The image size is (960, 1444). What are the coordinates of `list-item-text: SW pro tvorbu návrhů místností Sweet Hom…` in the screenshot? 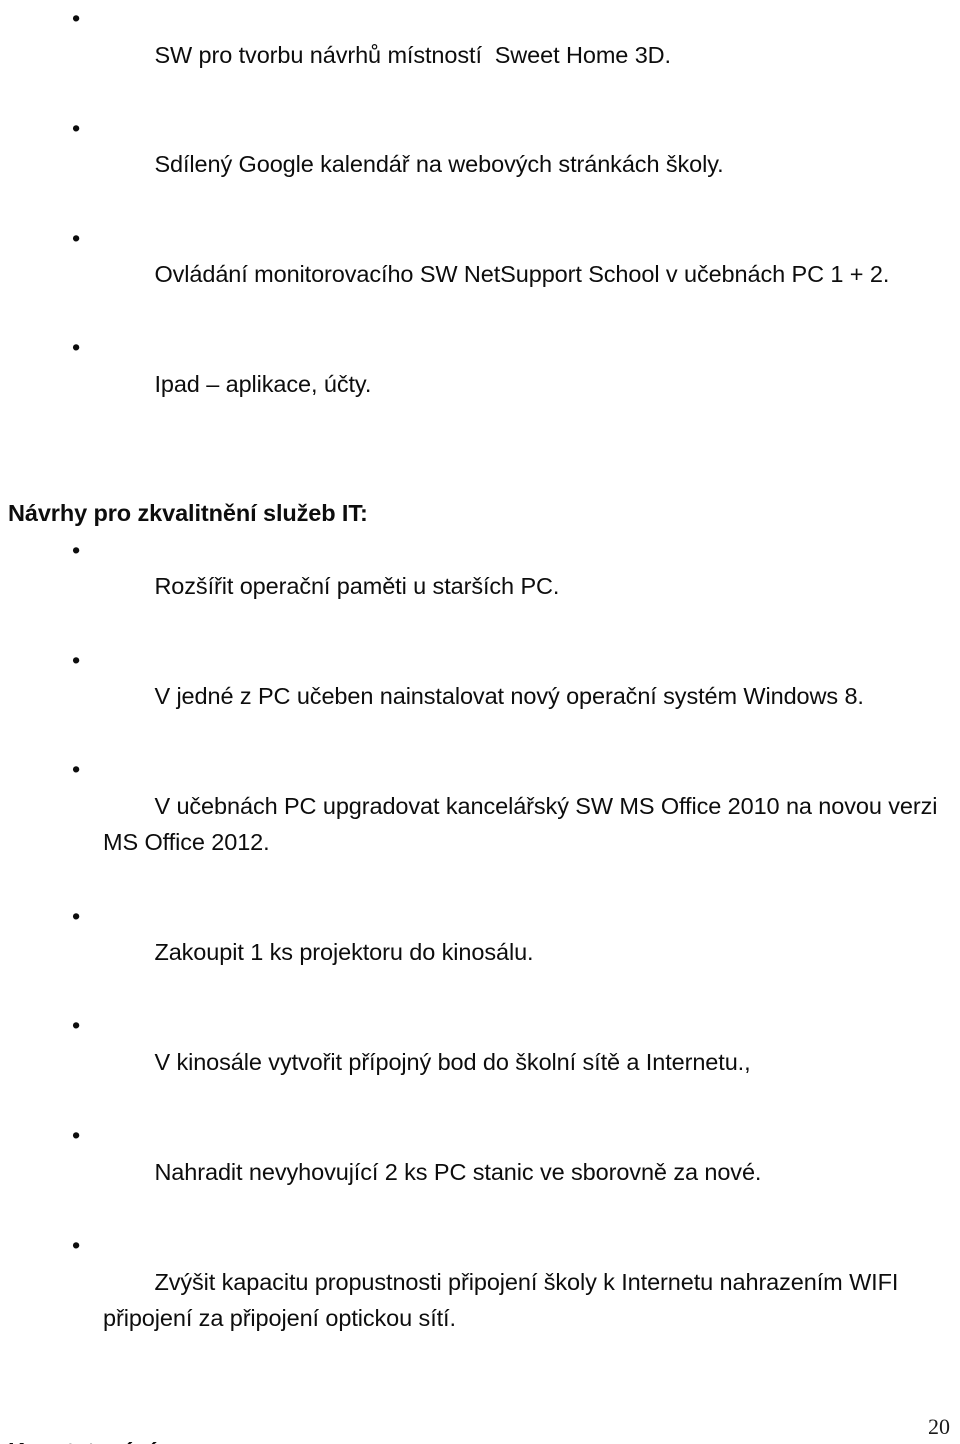 It's located at (412, 54).